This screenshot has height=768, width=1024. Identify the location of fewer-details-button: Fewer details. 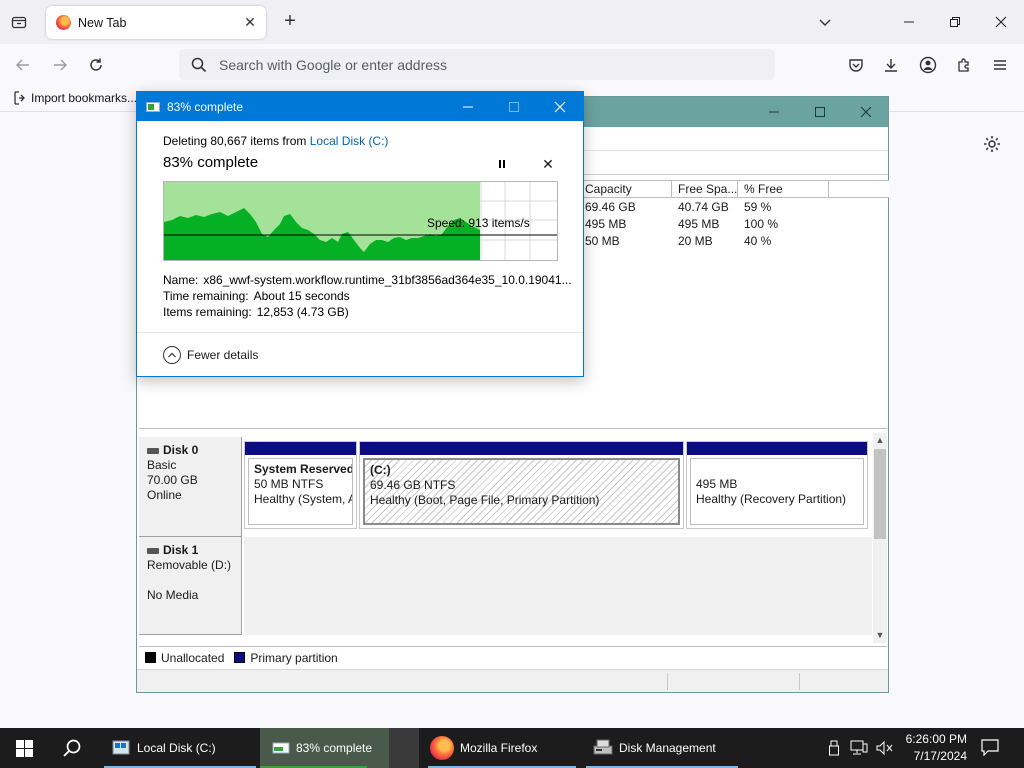
(210, 355).